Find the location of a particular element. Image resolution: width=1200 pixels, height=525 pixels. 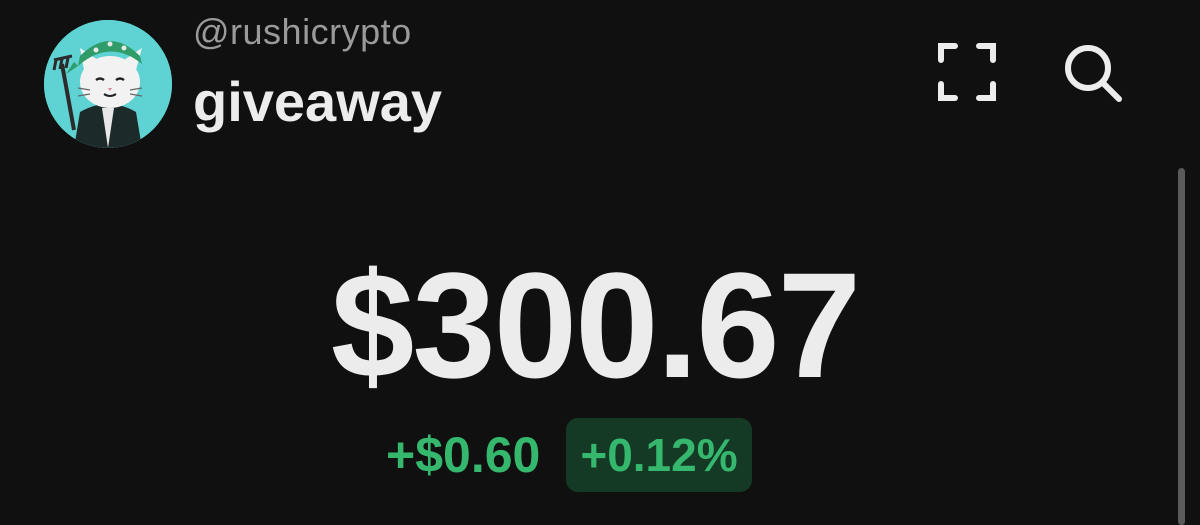

account-handle: @rushicrypto is located at coordinates (302, 31).